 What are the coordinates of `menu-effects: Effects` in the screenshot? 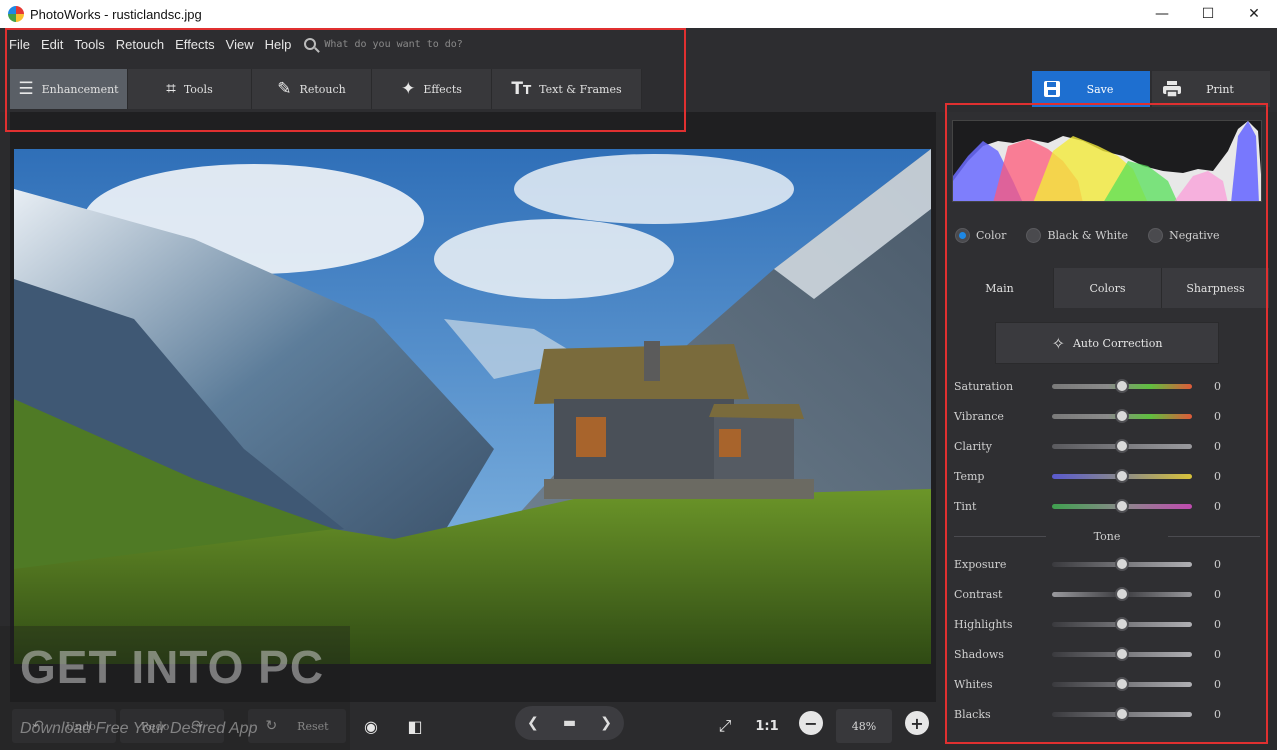 It's located at (195, 44).